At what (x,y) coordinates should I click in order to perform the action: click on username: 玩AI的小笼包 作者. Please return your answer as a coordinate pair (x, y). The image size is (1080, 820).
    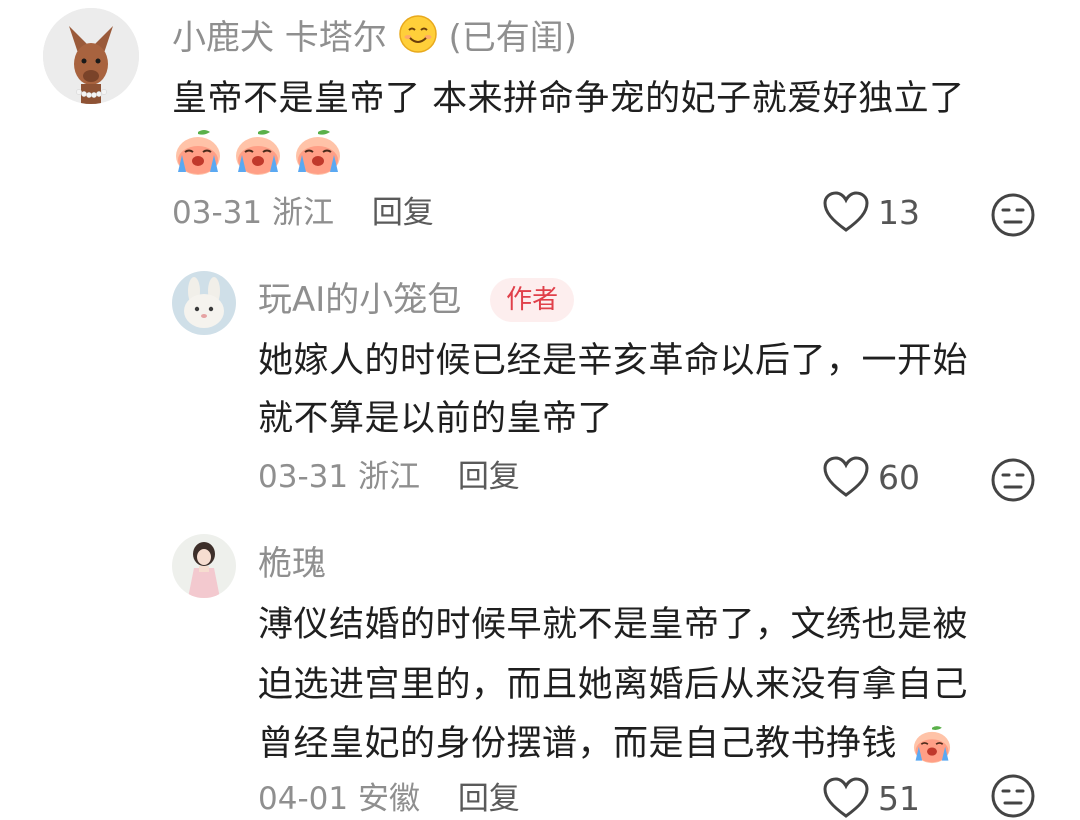
    Looking at the image, I should click on (416, 300).